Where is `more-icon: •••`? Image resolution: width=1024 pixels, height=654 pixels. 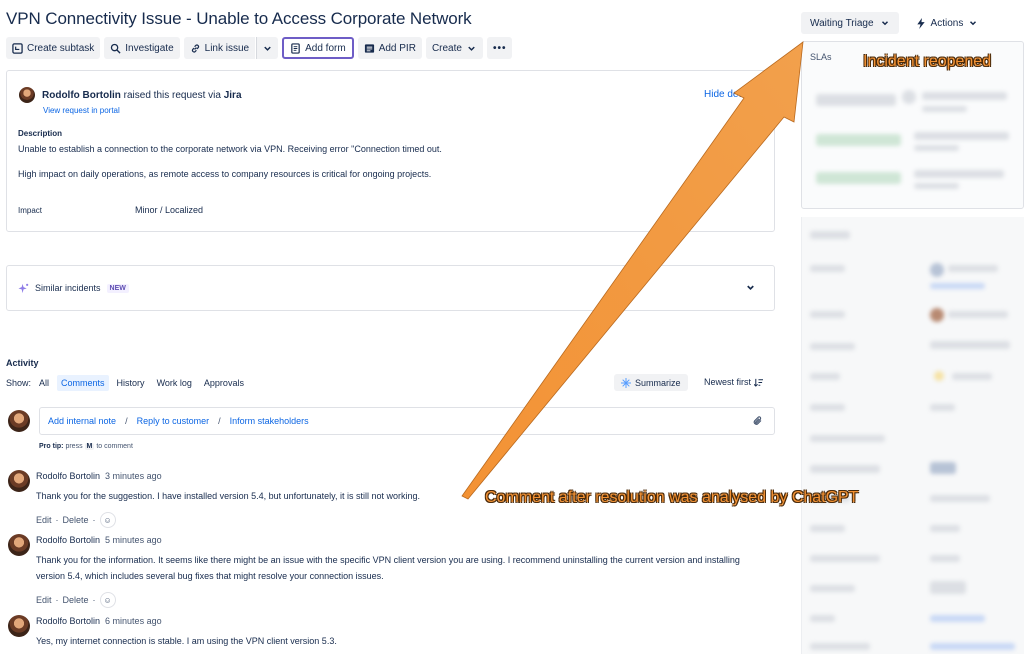
more-icon: ••• is located at coordinates (499, 48).